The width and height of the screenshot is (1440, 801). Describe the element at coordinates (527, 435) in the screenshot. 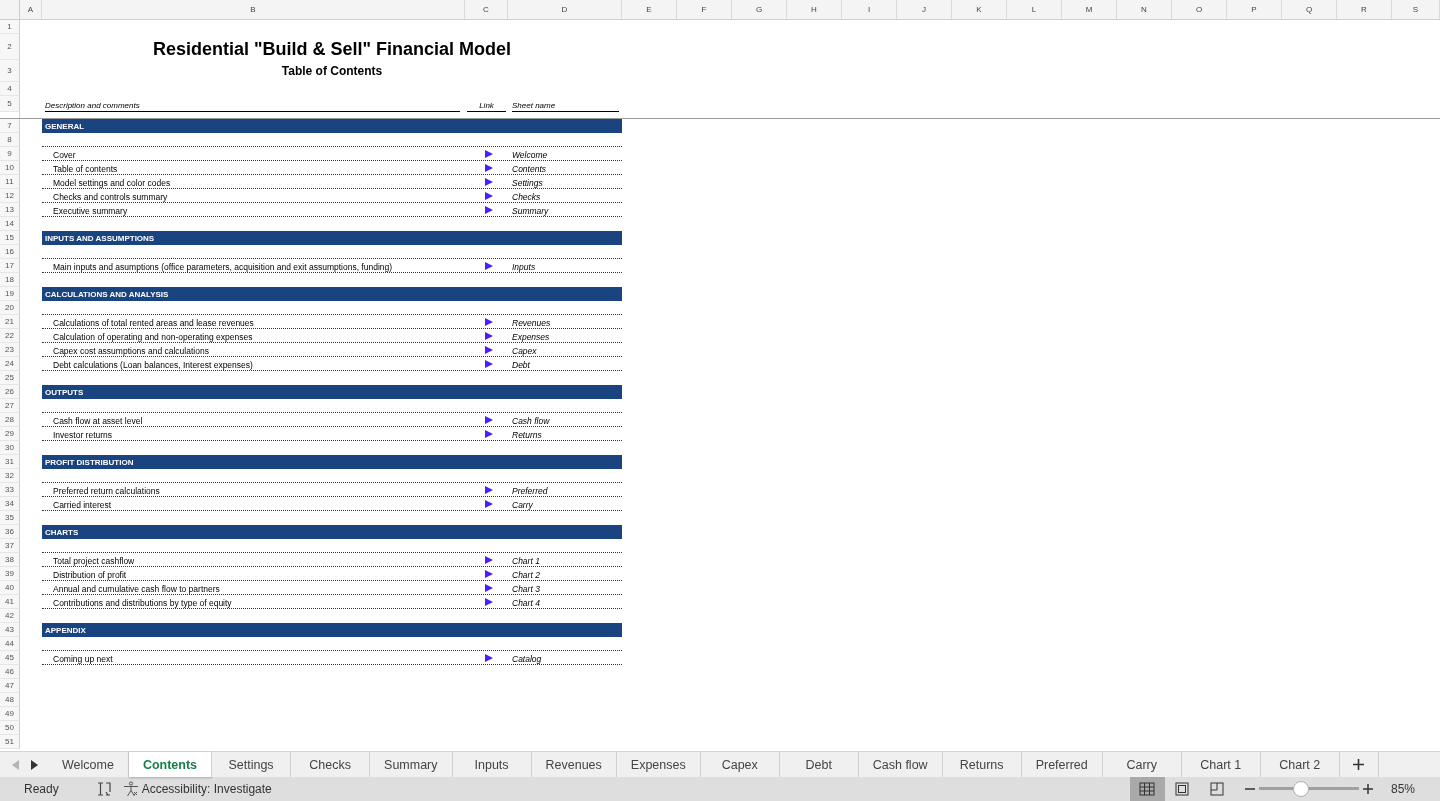

I see `sheet-link: Returns` at that location.